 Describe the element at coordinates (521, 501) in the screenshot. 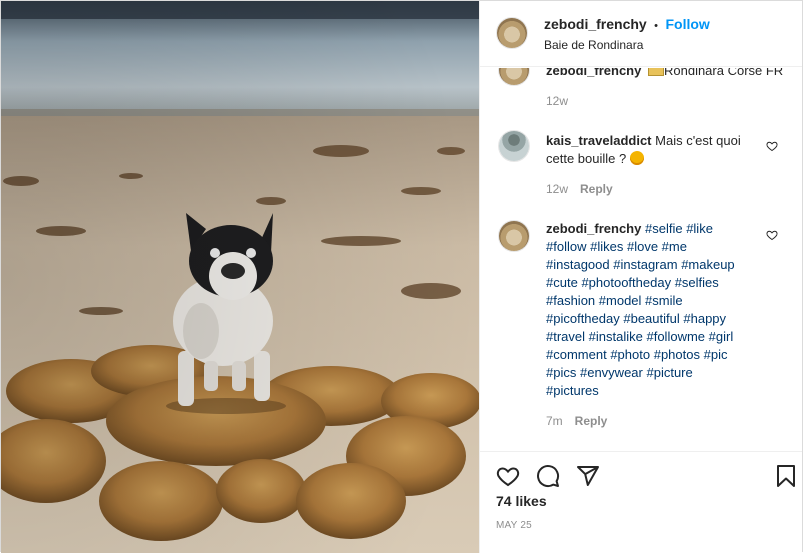

I see `likes-count: 74 likes` at that location.